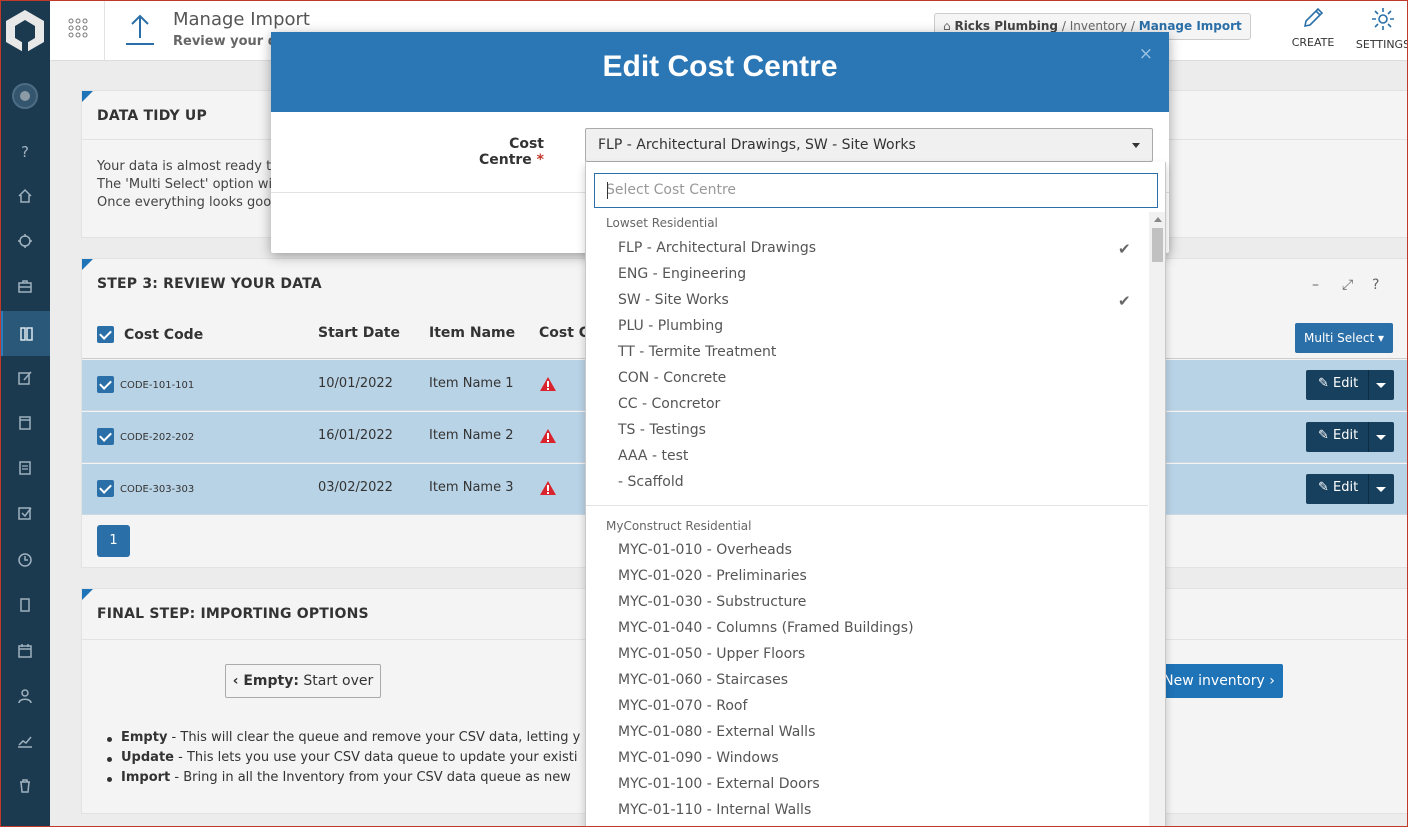 The height and width of the screenshot is (827, 1408). What do you see at coordinates (471, 435) in the screenshot?
I see `item-name-cell: Item Name 2` at bounding box center [471, 435].